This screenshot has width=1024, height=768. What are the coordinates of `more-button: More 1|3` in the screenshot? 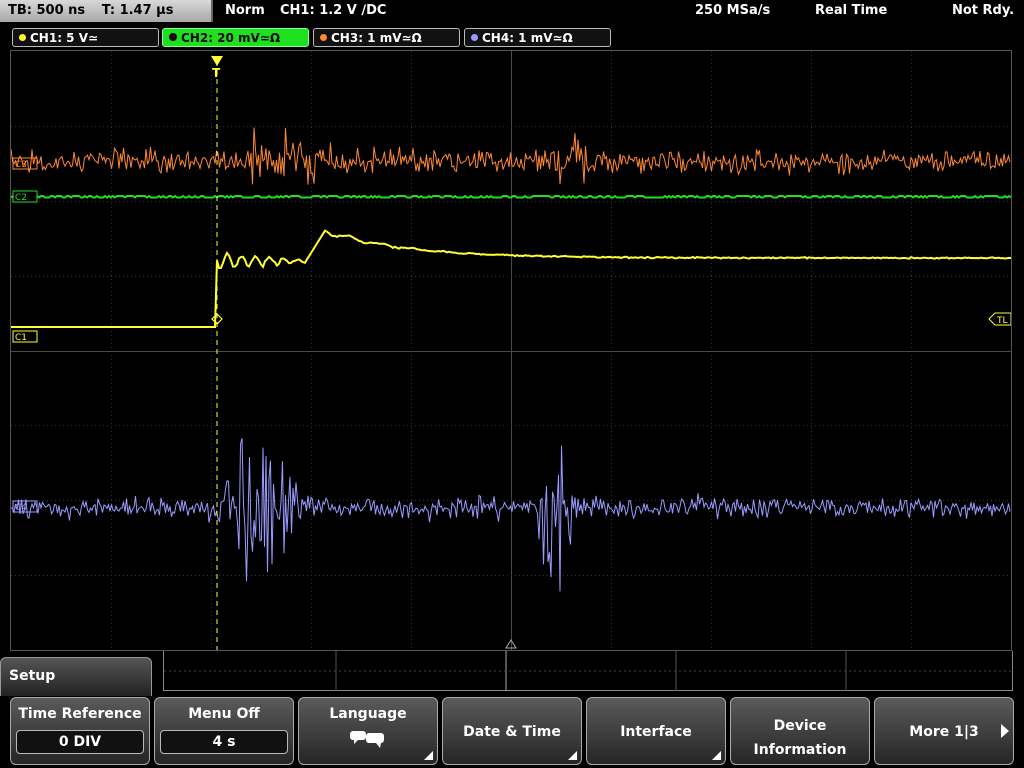 It's located at (944, 731).